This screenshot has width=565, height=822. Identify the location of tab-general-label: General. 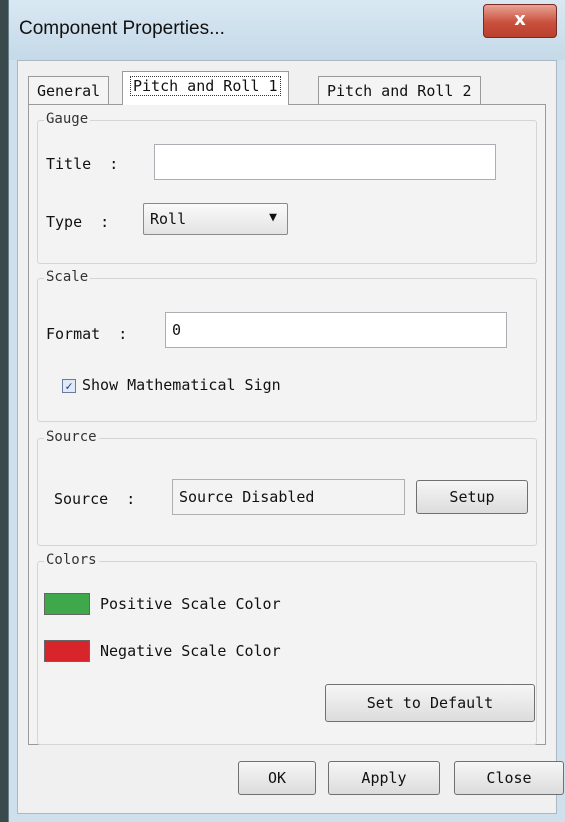
(69, 91).